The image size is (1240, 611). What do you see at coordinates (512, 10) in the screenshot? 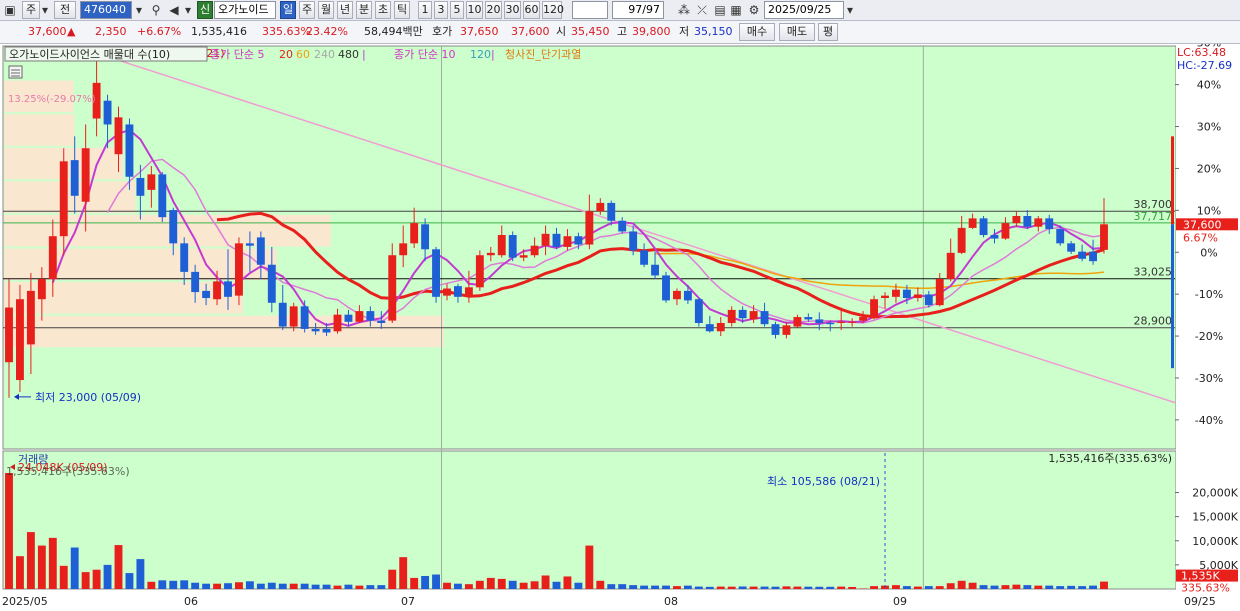
I see `interval-step-30: 30` at bounding box center [512, 10].